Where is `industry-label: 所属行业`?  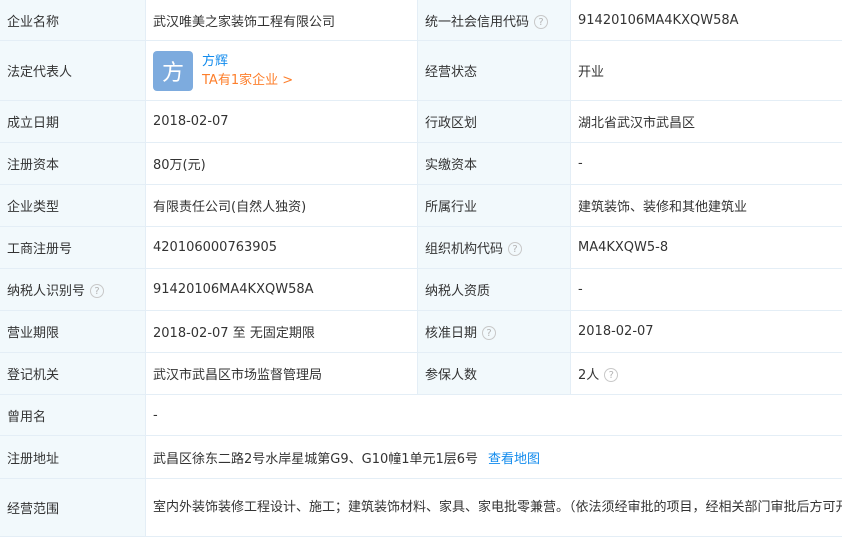
industry-label: 所属行业 is located at coordinates (494, 205).